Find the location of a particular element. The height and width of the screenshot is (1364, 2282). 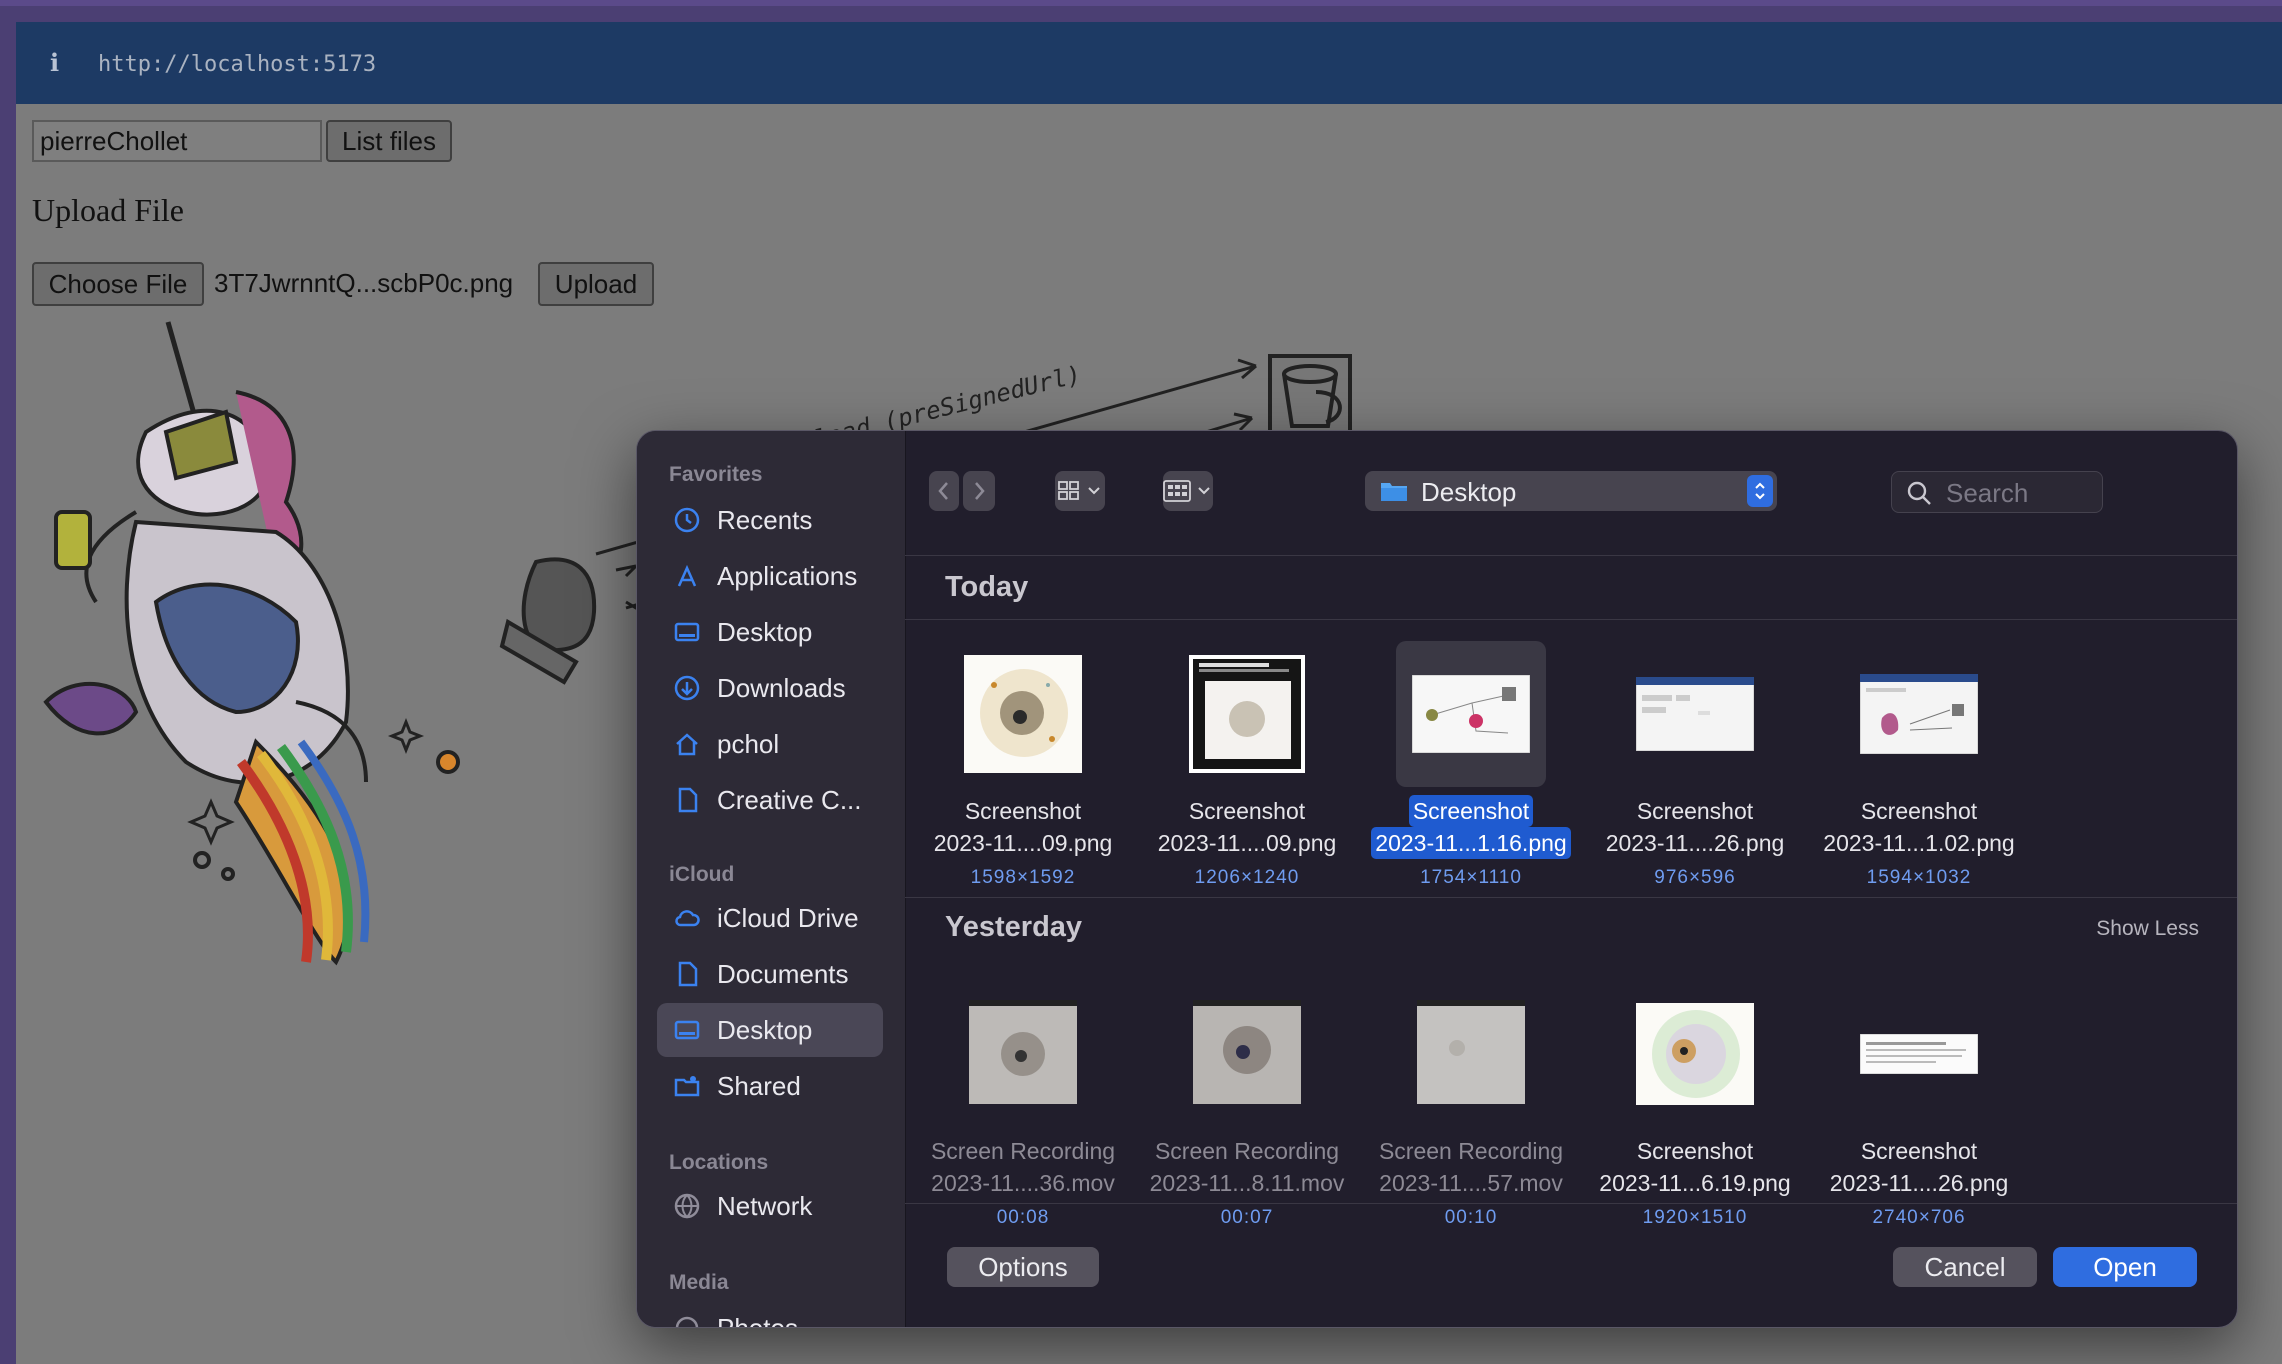

sidebar-item-label: Network is located at coordinates (765, 1205).